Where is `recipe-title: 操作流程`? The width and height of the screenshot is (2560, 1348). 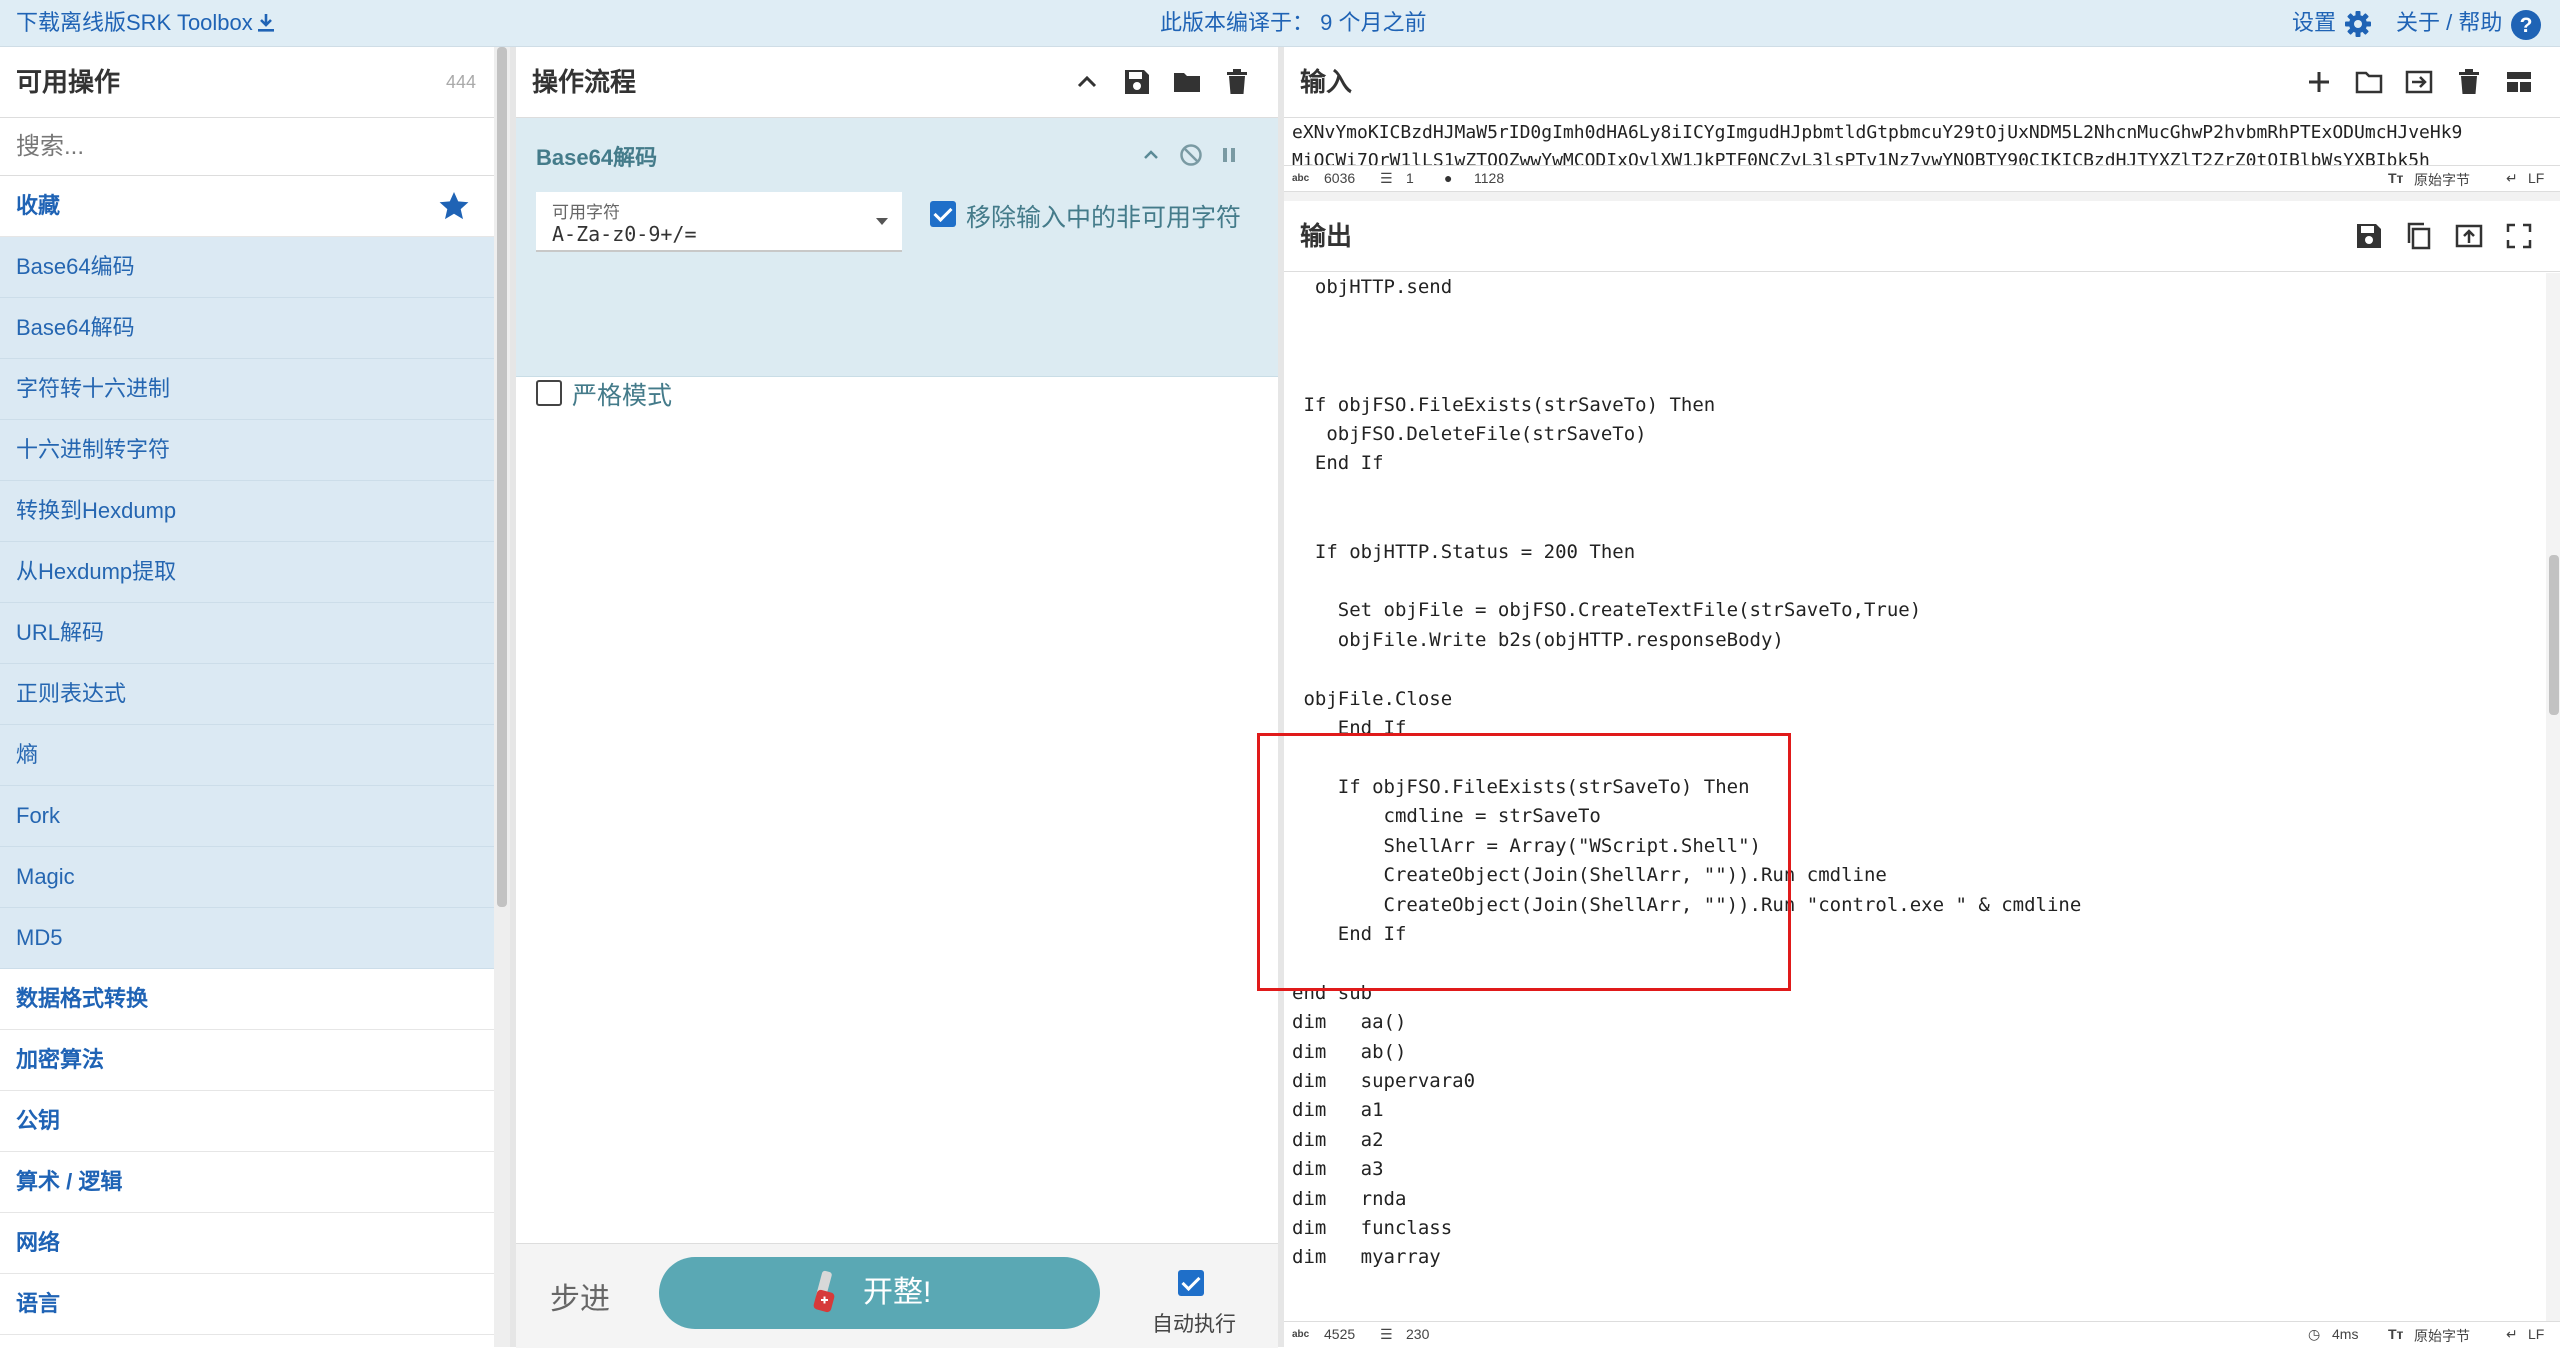
recipe-title: 操作流程 is located at coordinates (584, 82).